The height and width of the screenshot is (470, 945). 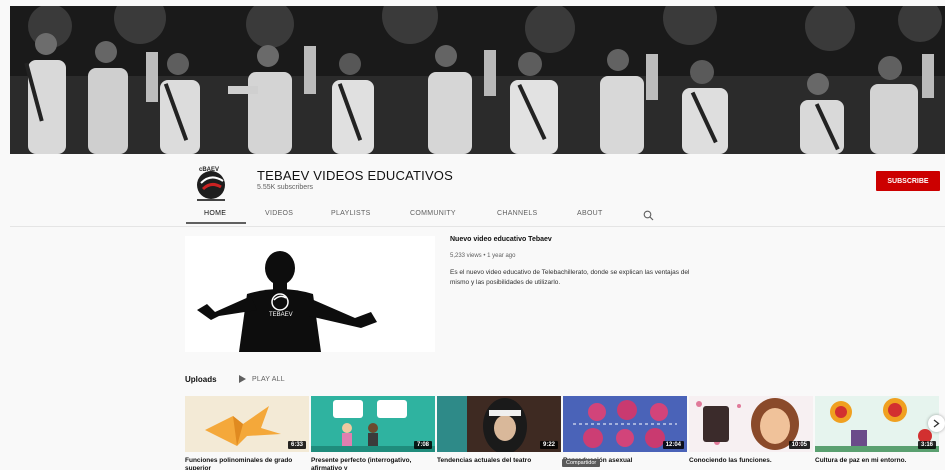 I want to click on tab-about: ABOUT, so click(x=590, y=213).